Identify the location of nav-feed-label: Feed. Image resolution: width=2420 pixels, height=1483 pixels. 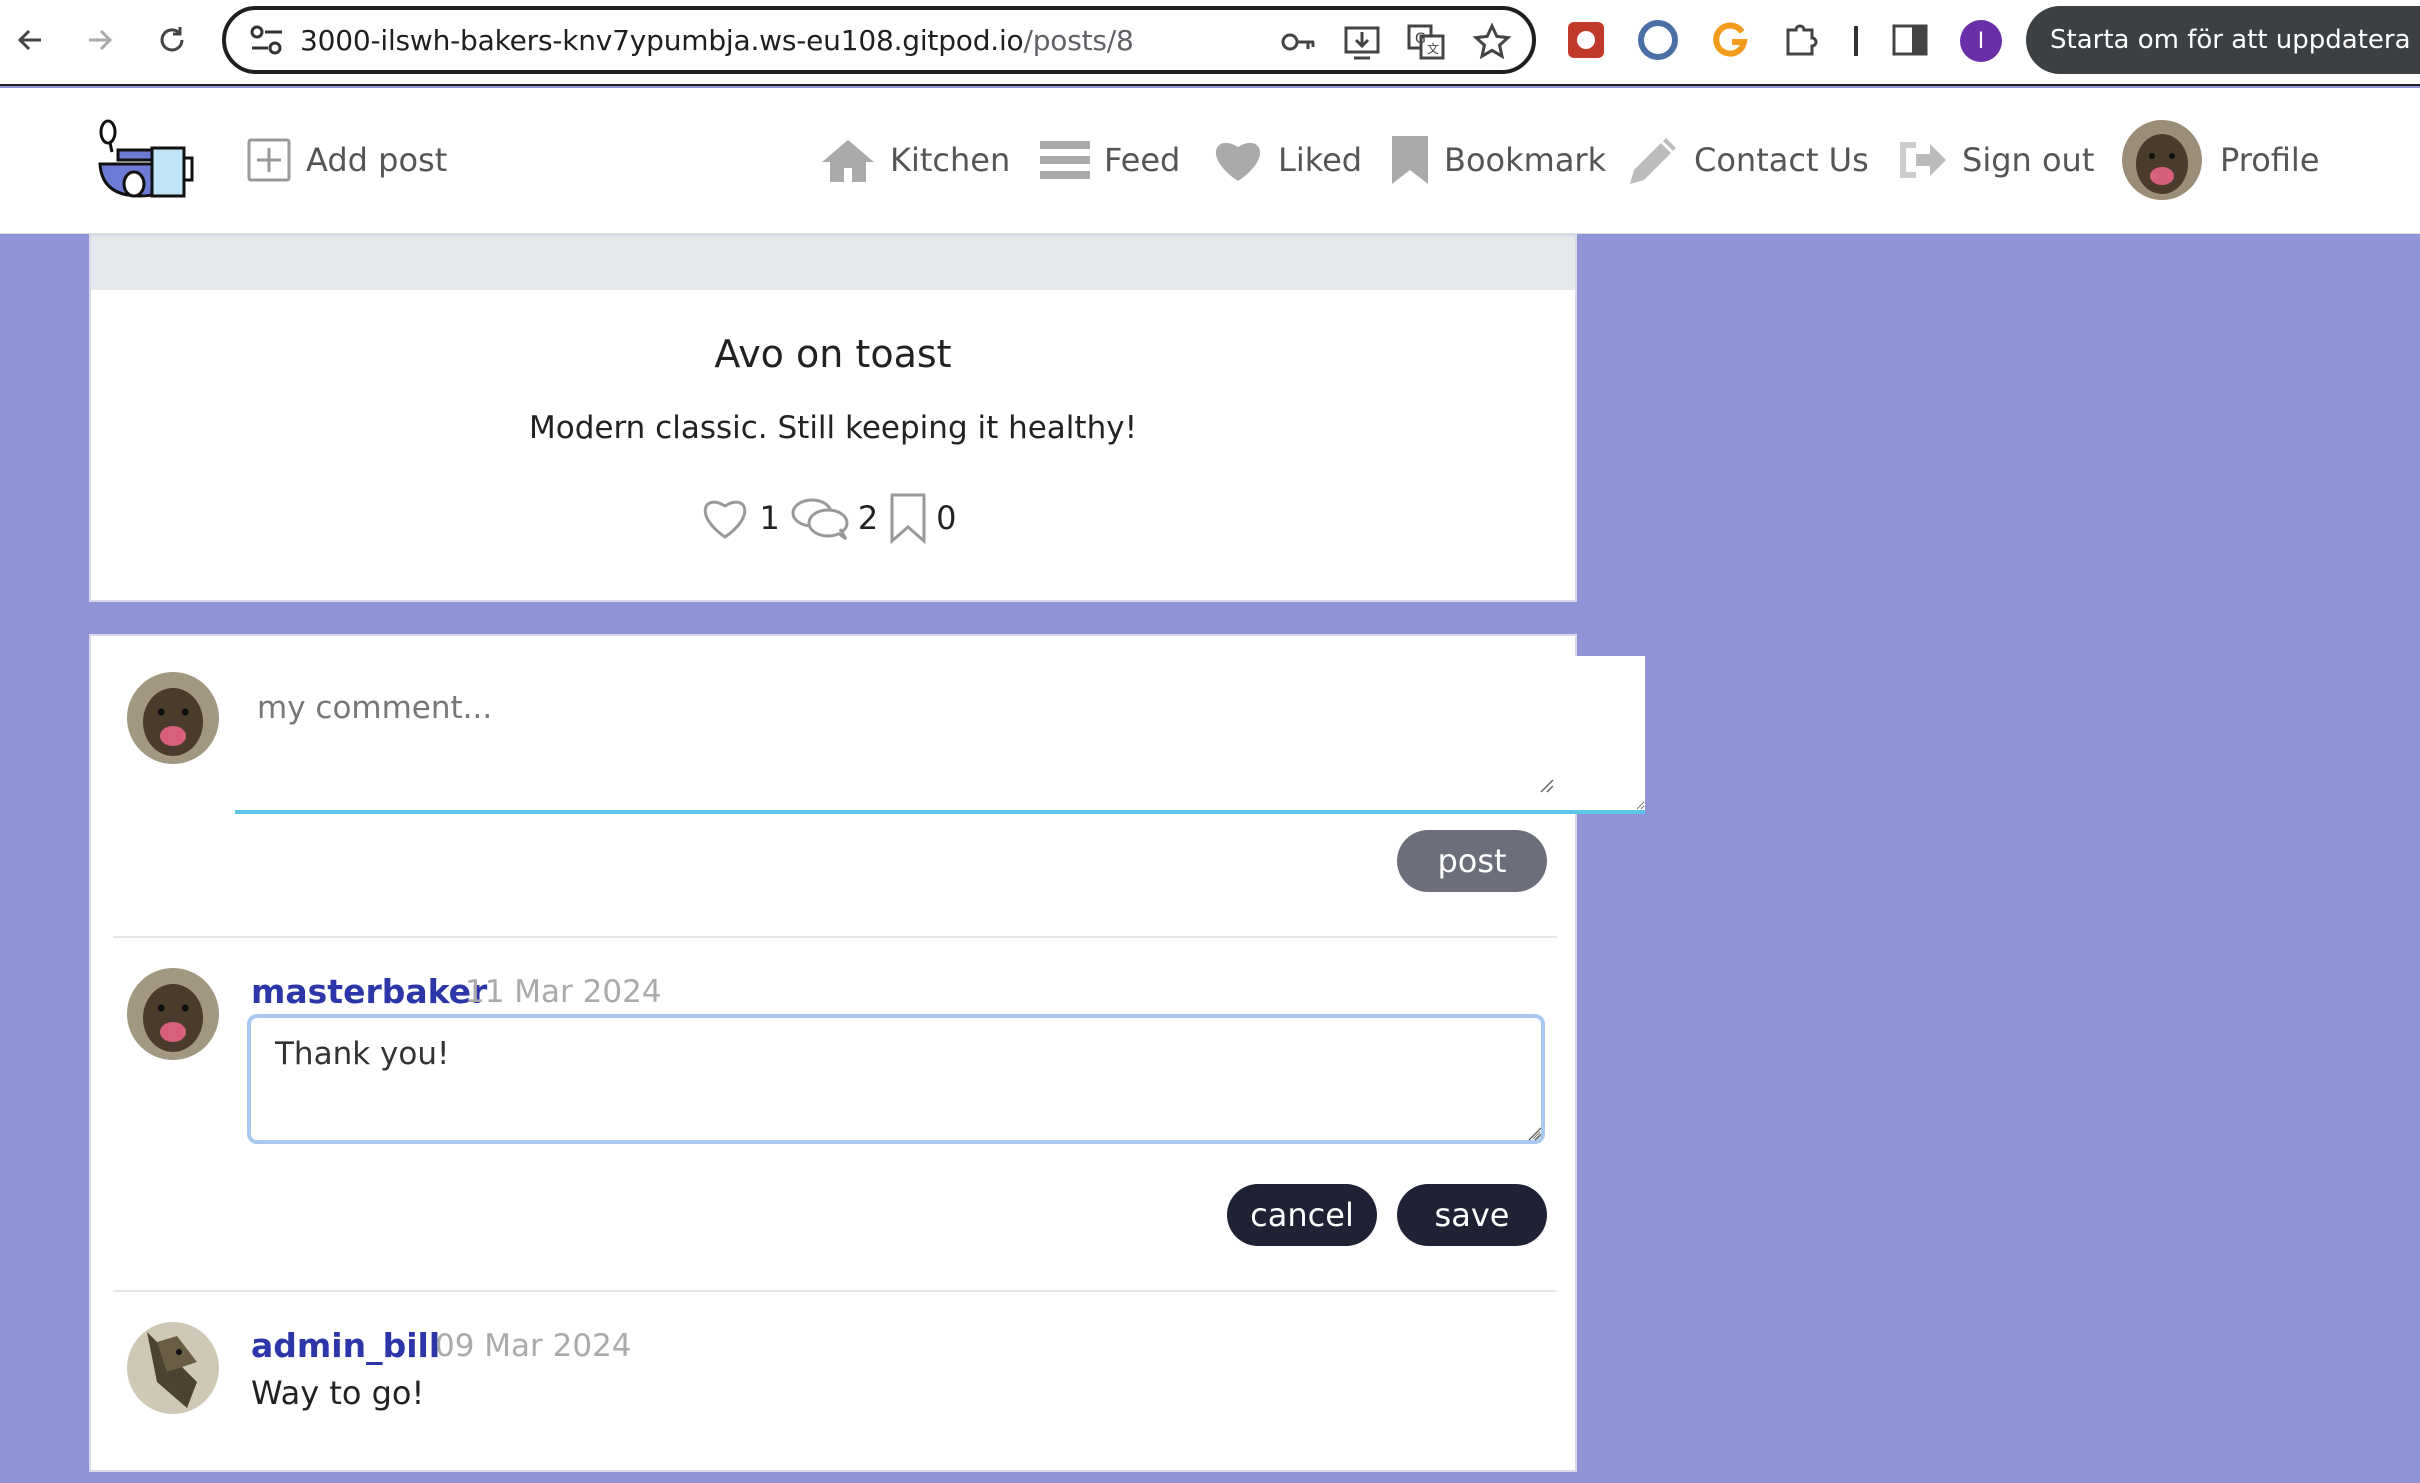
(1142, 160).